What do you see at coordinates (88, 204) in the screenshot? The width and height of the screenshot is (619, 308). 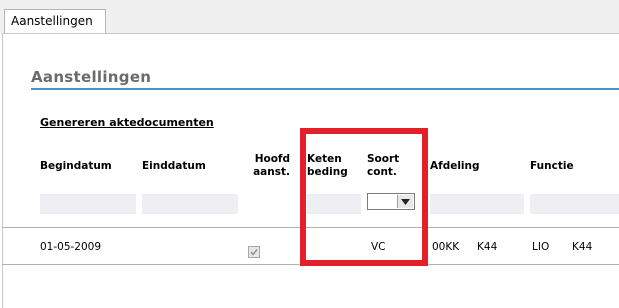 I see `filter-begindatum-input` at bounding box center [88, 204].